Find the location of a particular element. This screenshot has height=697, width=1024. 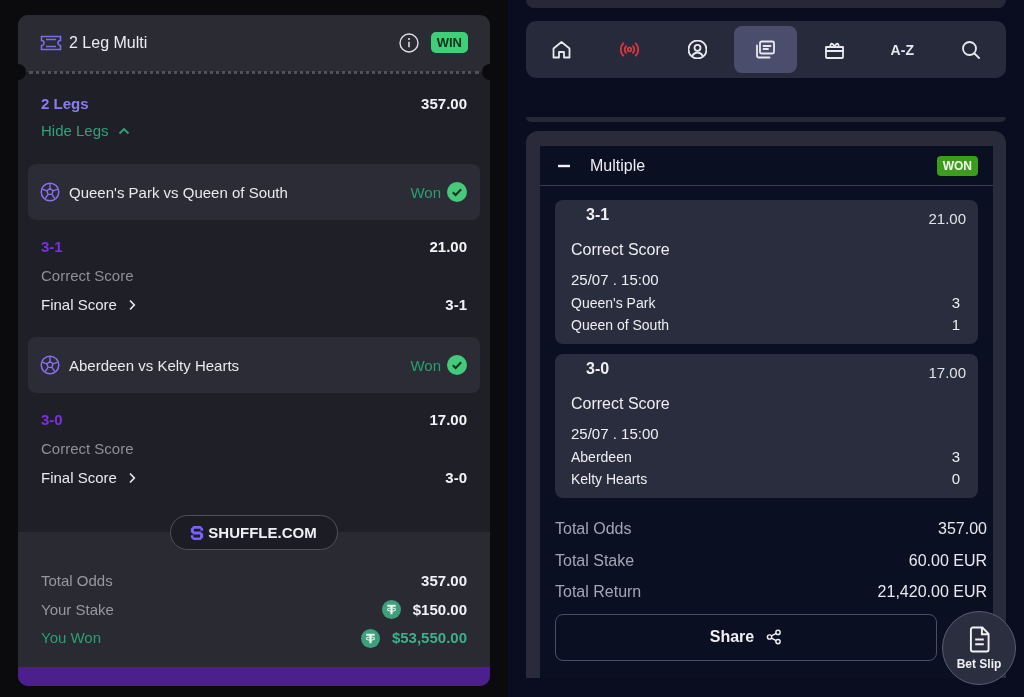

document-icon is located at coordinates (979, 639).